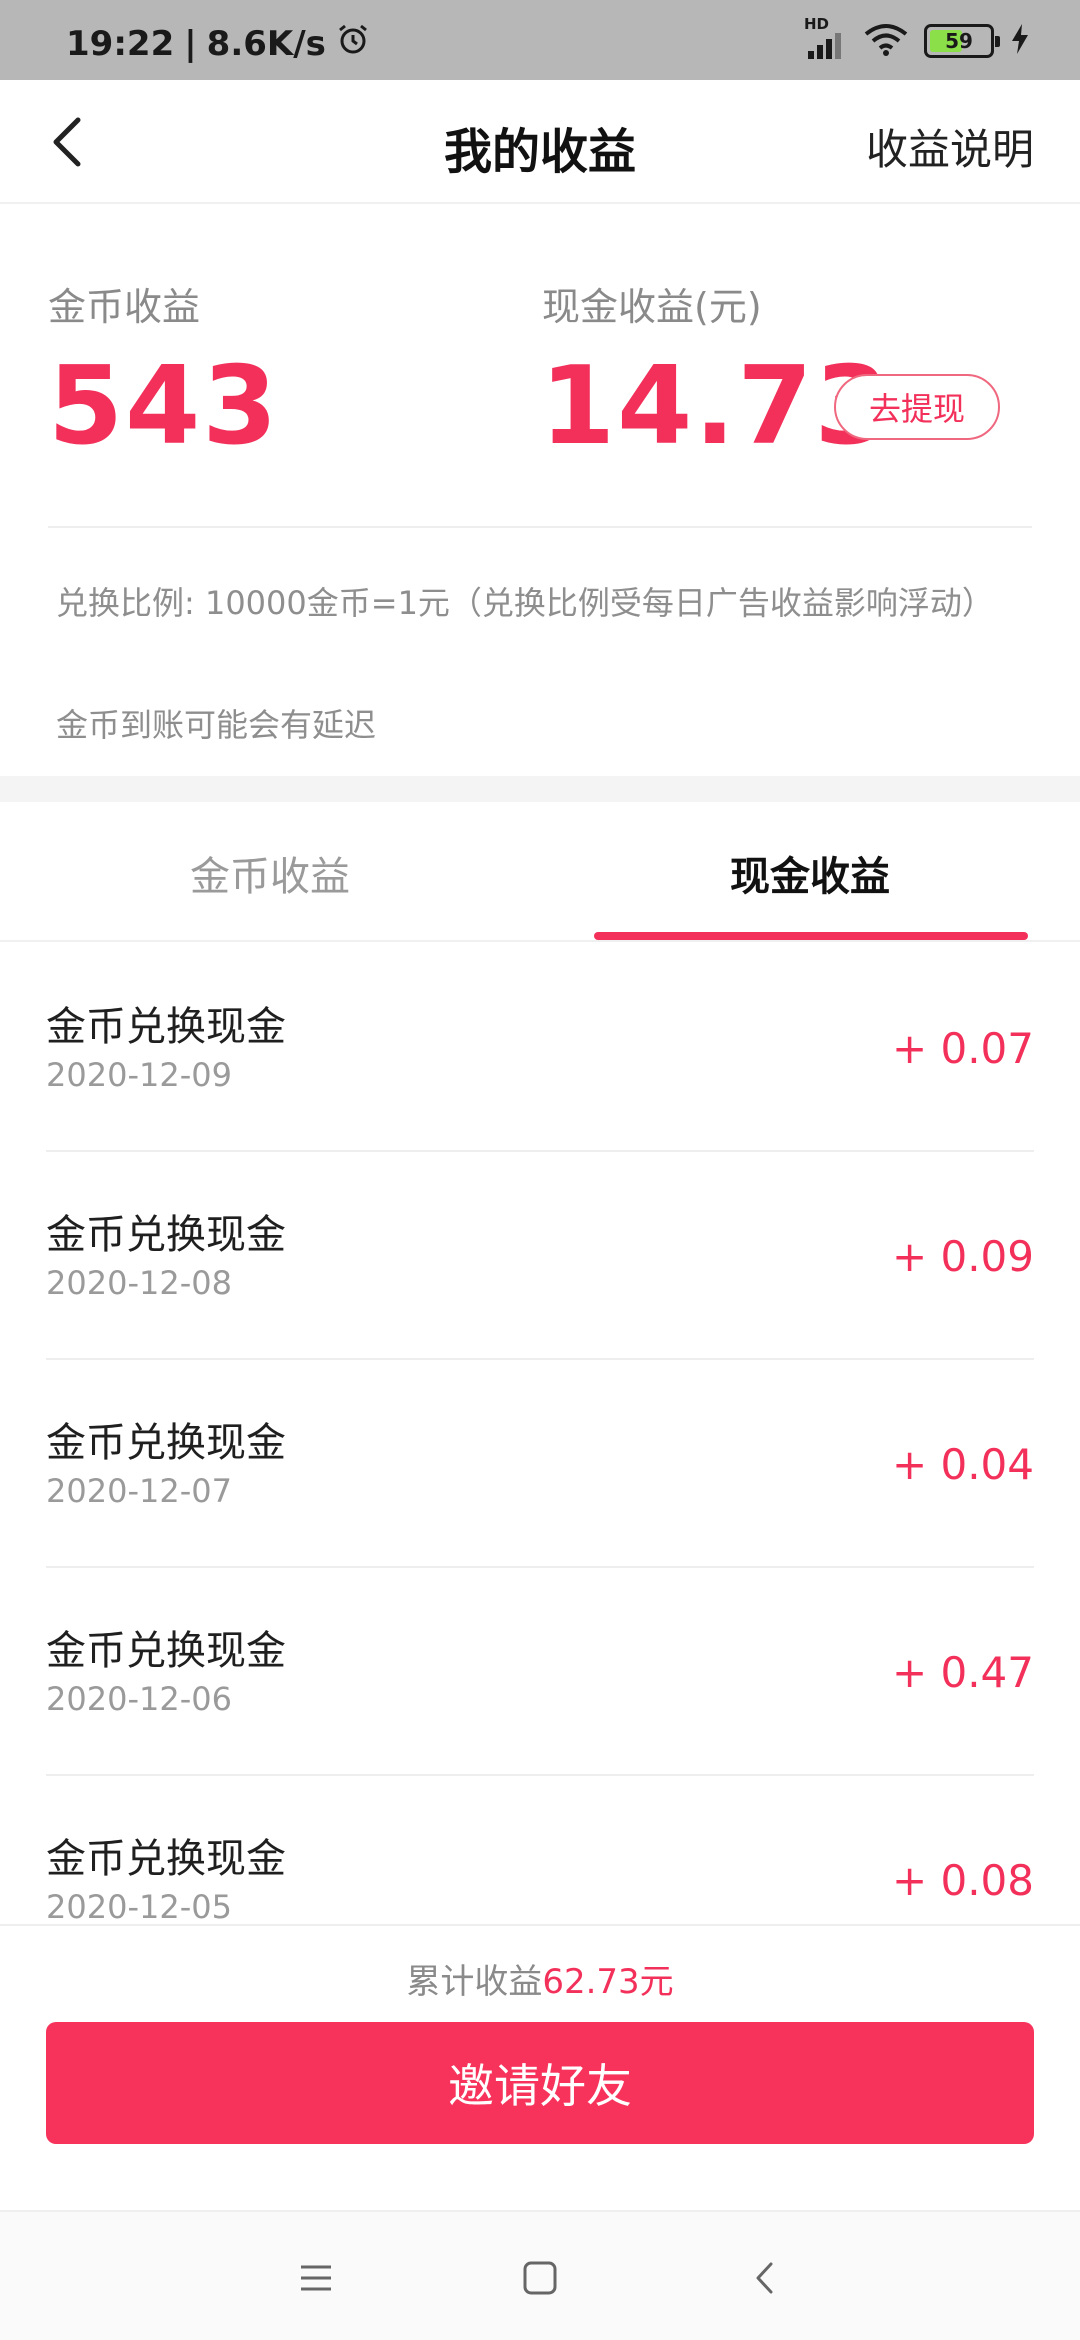  What do you see at coordinates (270, 873) in the screenshot?
I see `tab-coin-earnings: 金币收益` at bounding box center [270, 873].